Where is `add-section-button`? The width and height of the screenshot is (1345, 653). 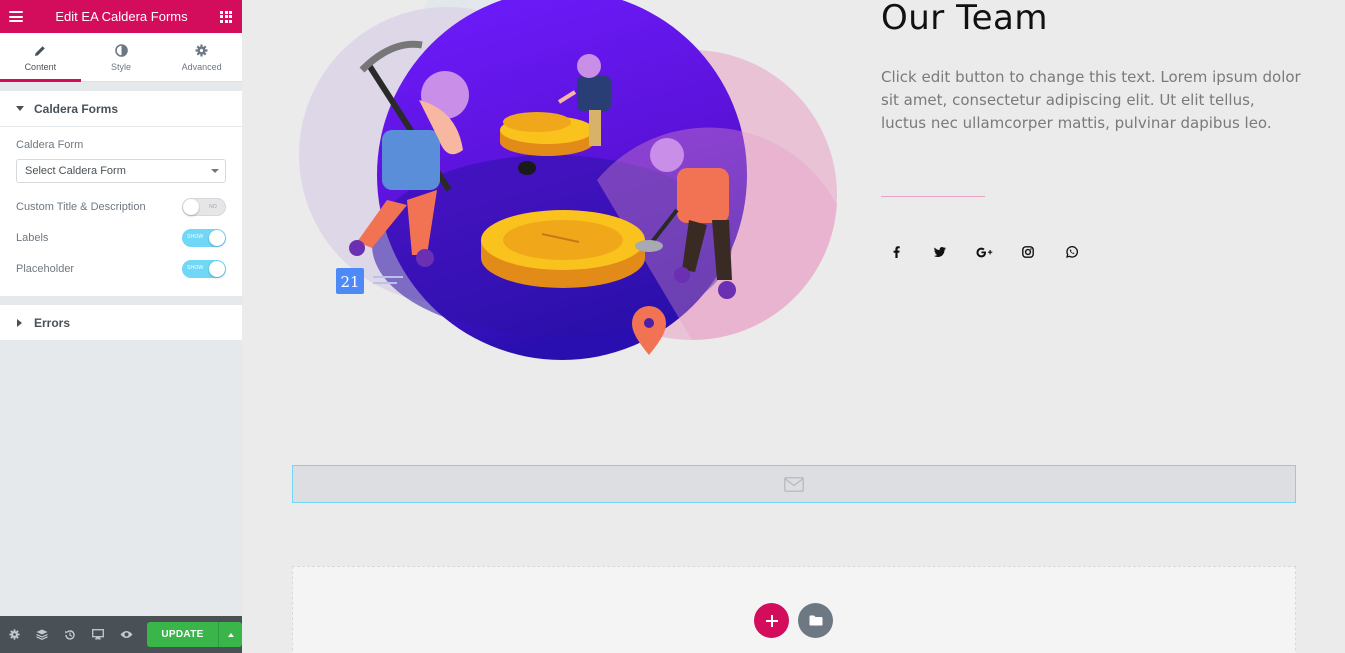
add-section-button is located at coordinates (771, 620).